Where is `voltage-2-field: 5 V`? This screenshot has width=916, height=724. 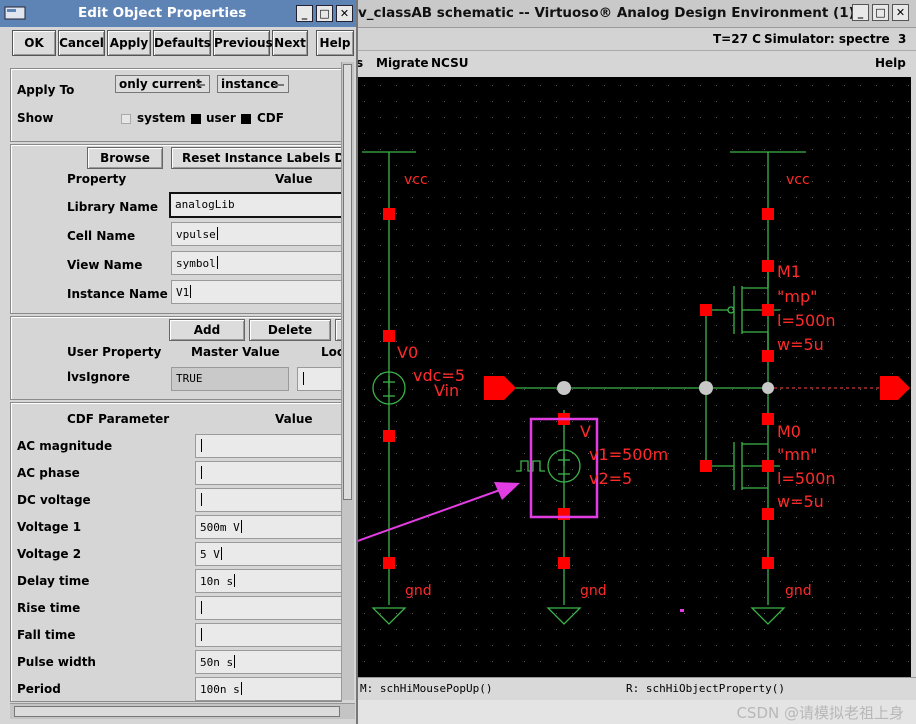
voltage-2-field: 5 V is located at coordinates (268, 554).